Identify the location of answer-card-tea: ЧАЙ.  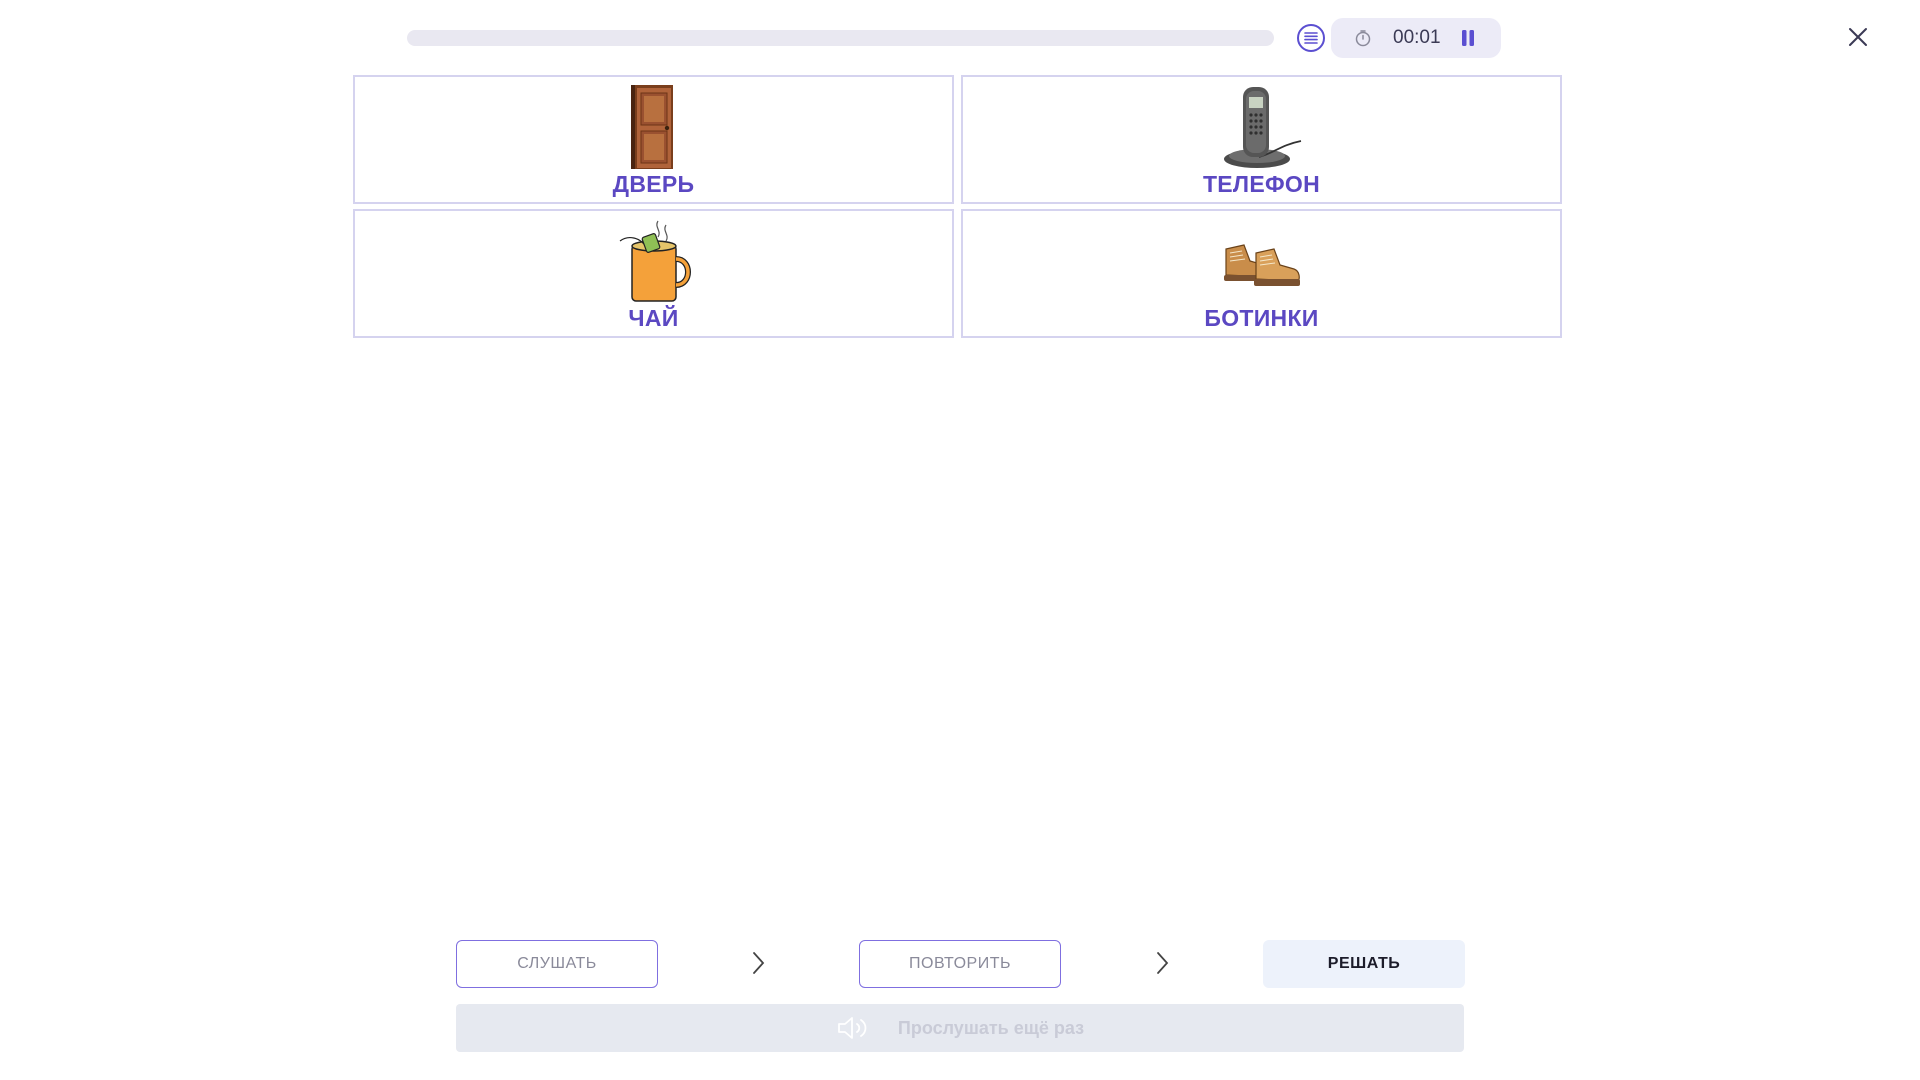
(653, 273).